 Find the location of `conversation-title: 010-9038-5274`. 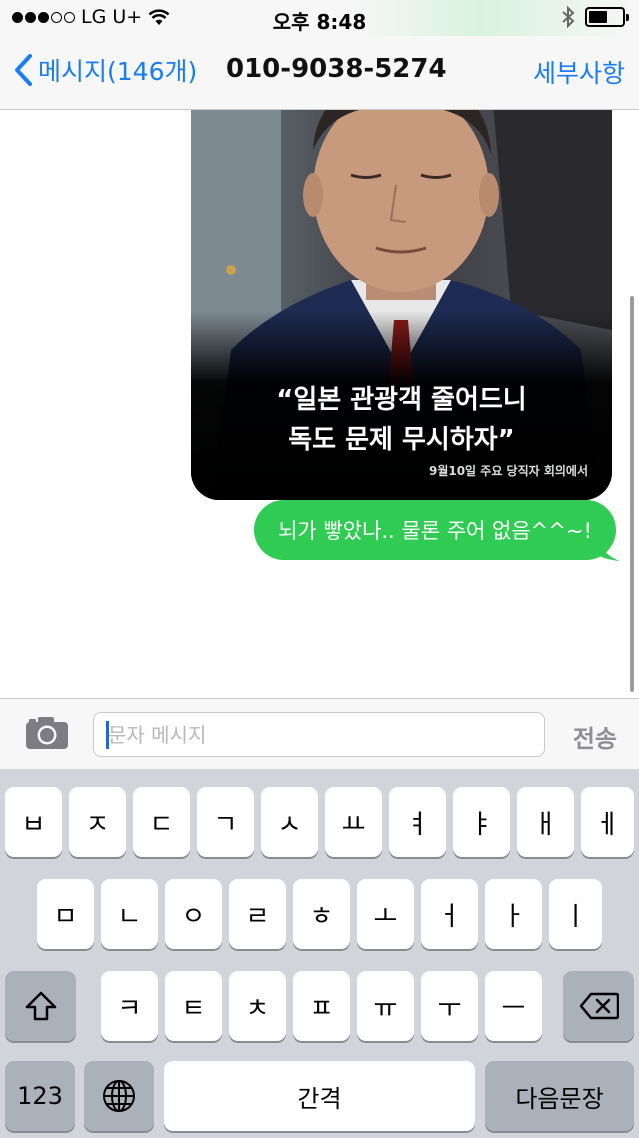

conversation-title: 010-9038-5274 is located at coordinates (336, 69).